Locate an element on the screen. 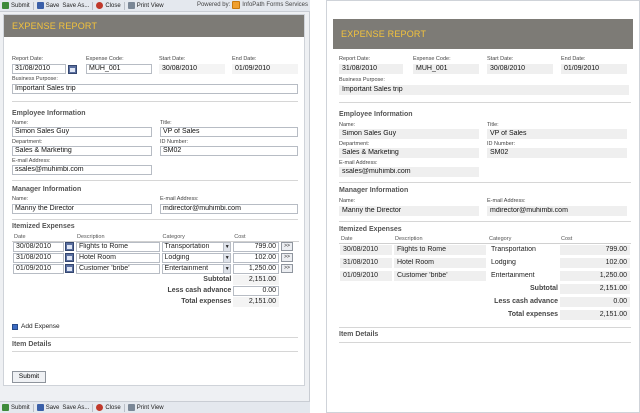 The height and width of the screenshot is (413, 640). expense-date-field: 01/09/2010 is located at coordinates (38, 268).